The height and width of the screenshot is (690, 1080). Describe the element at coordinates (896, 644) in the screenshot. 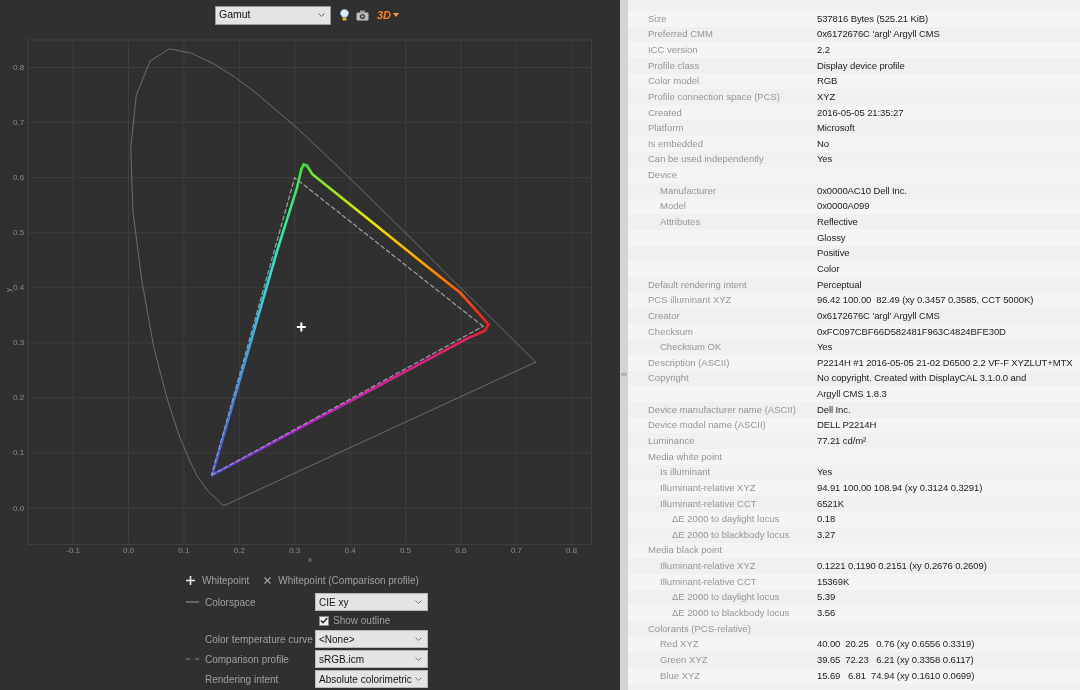

I see `property-value: 40.00 20.25 0.76 (xy 0.6556 0.3319)` at that location.